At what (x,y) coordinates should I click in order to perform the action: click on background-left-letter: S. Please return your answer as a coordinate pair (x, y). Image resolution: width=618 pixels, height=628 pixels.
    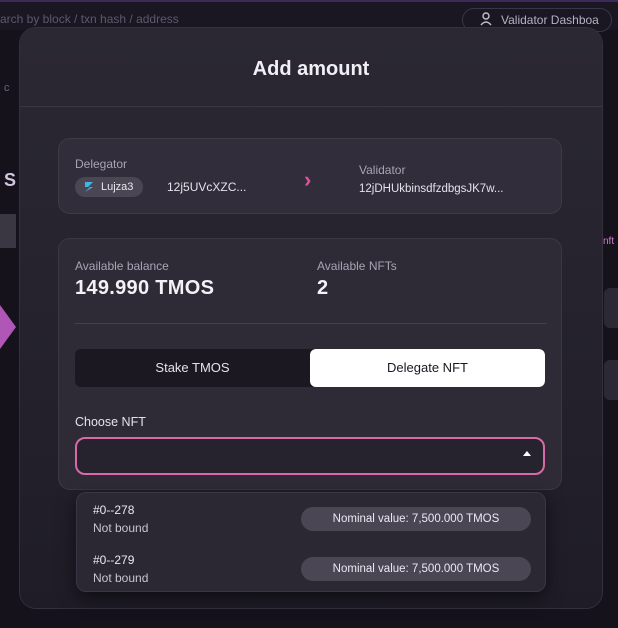
    Looking at the image, I should click on (10, 180).